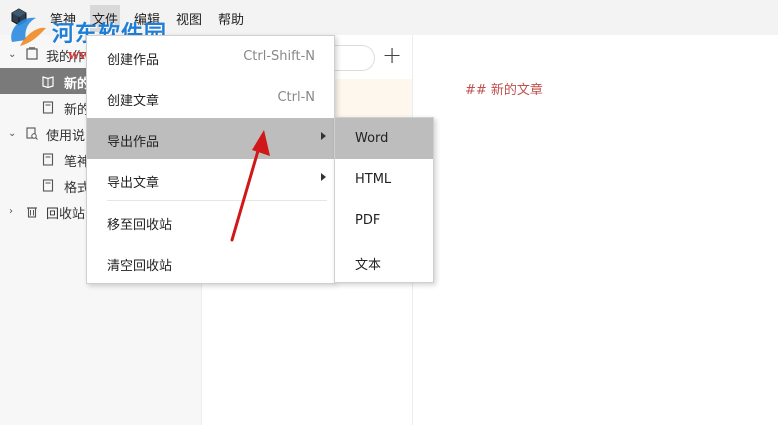 The image size is (778, 425). Describe the element at coordinates (133, 101) in the screenshot. I see `menu-item-label: 创建文章` at that location.